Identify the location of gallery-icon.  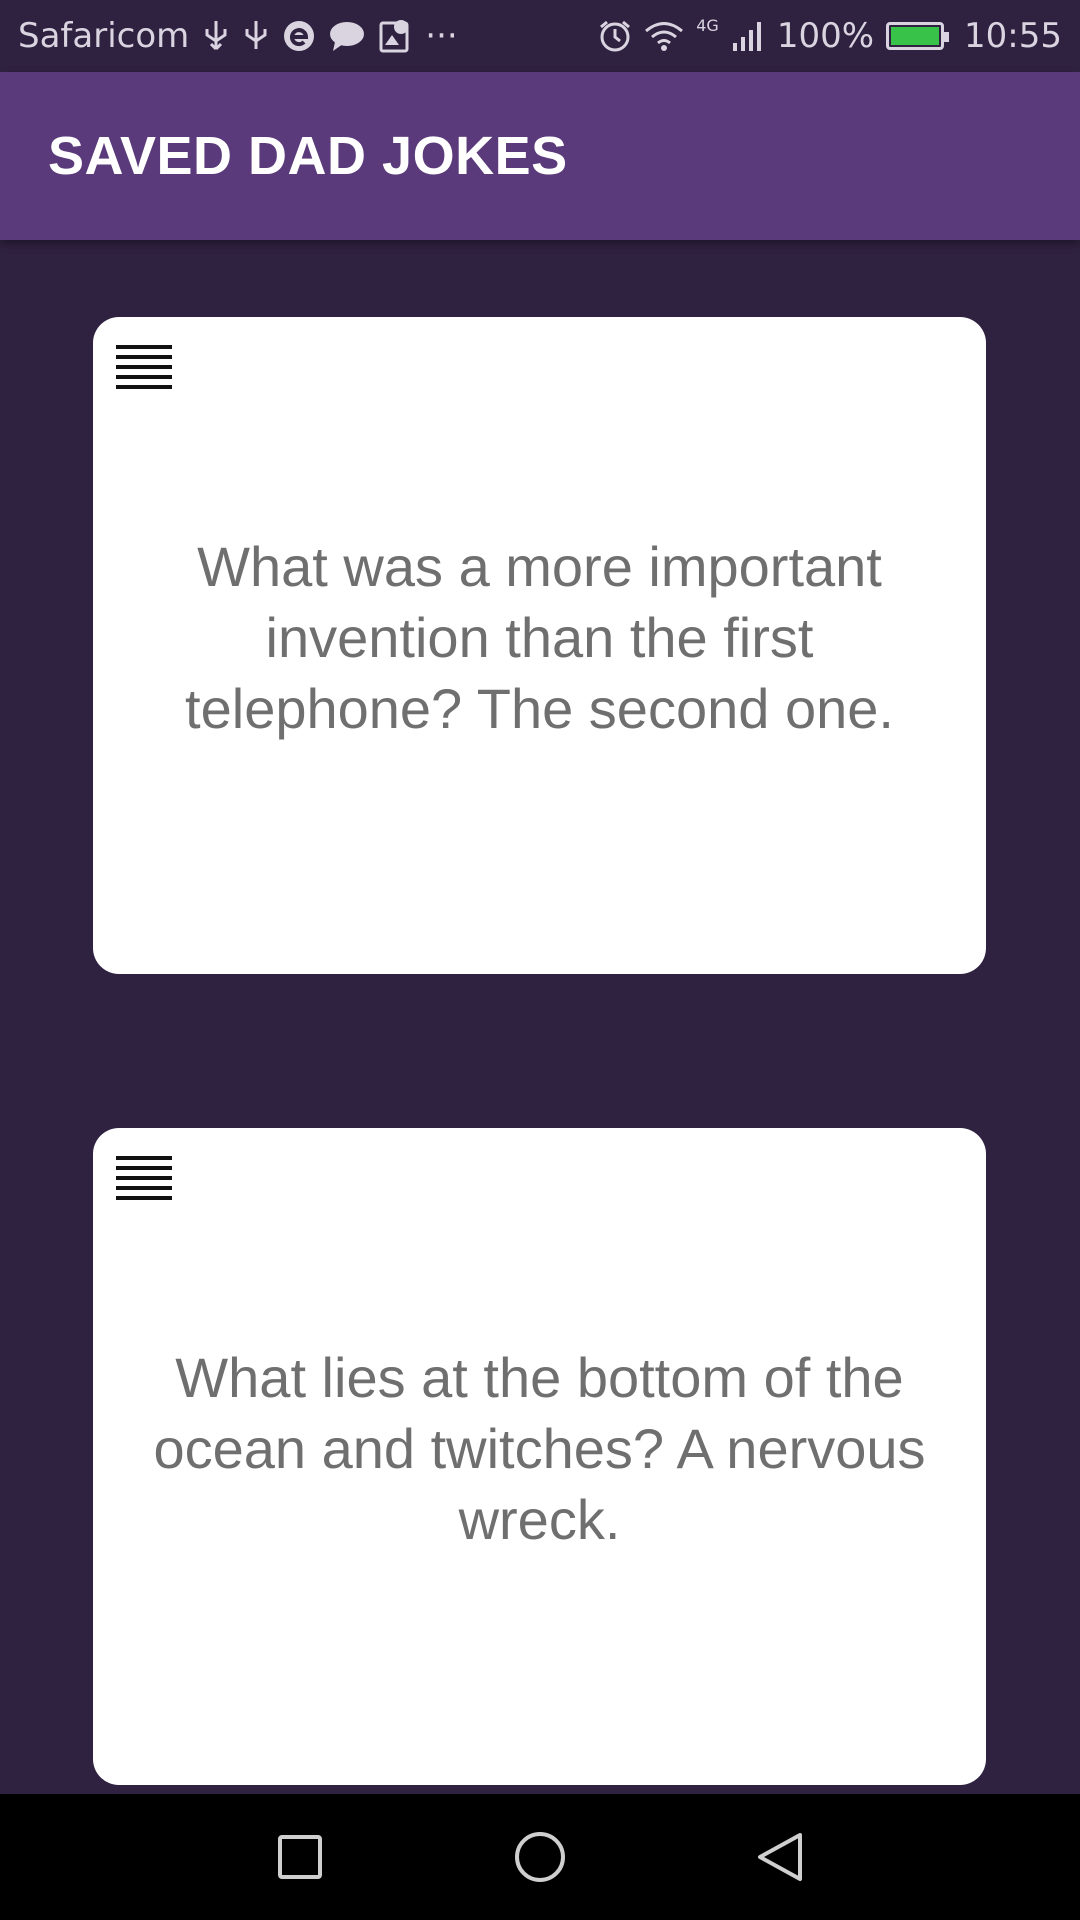
(395, 36).